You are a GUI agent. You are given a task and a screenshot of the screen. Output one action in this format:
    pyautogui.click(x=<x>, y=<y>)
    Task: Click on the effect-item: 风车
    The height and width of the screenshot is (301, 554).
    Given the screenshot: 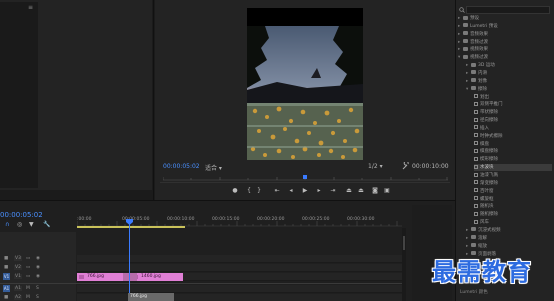 What is the action you would take?
    pyautogui.click(x=513, y=222)
    